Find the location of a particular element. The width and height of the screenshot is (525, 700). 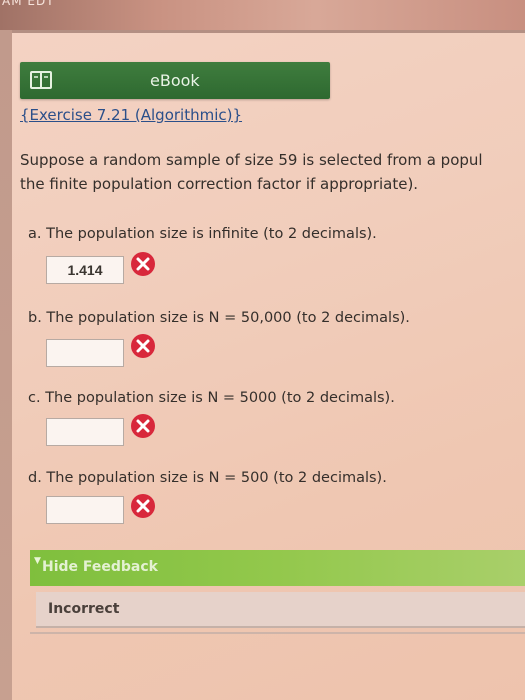

triangle-down-icon: ▼ is located at coordinates (37, 561).